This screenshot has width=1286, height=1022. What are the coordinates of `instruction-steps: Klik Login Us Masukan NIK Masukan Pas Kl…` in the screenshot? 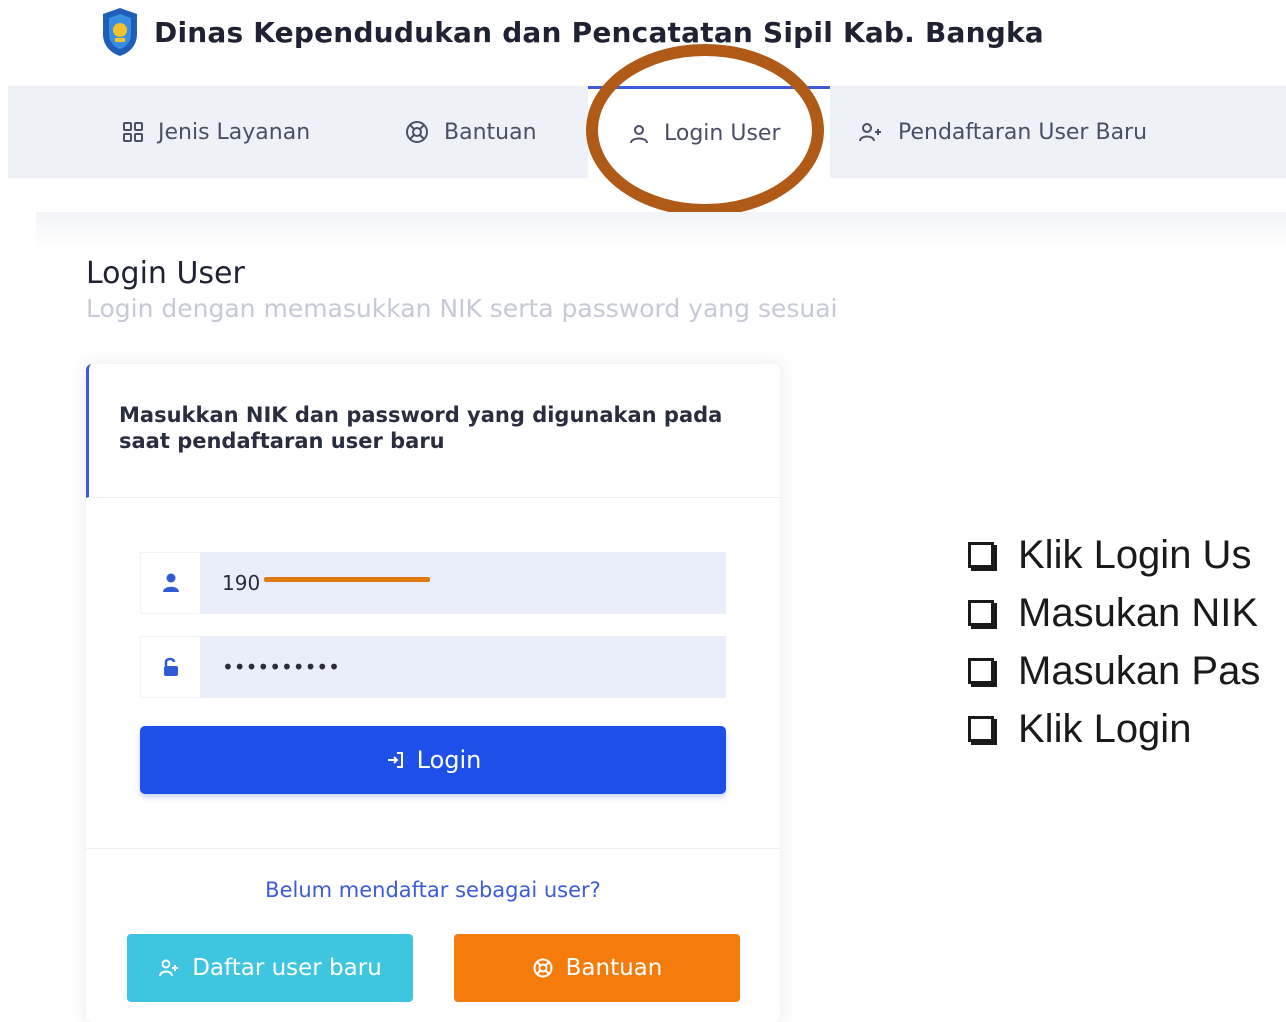 It's located at (1127, 642).